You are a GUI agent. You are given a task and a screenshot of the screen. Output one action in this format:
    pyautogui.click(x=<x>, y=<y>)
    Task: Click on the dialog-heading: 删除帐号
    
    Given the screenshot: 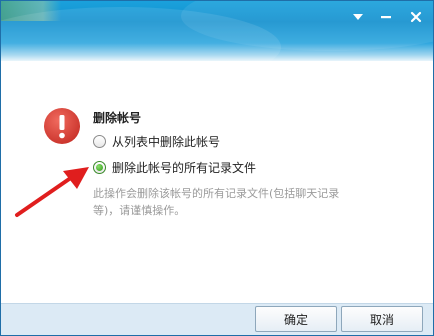 What is the action you would take?
    pyautogui.click(x=117, y=118)
    